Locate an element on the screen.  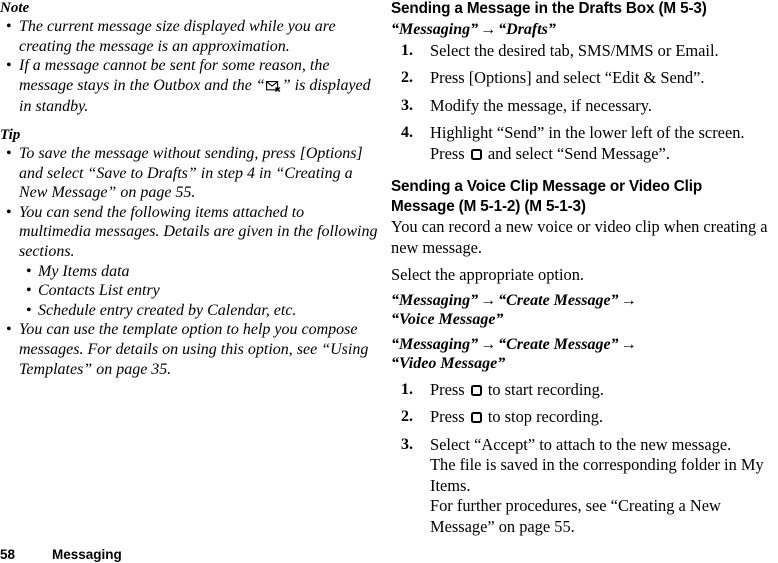
note-heading: Note is located at coordinates (15, 8).